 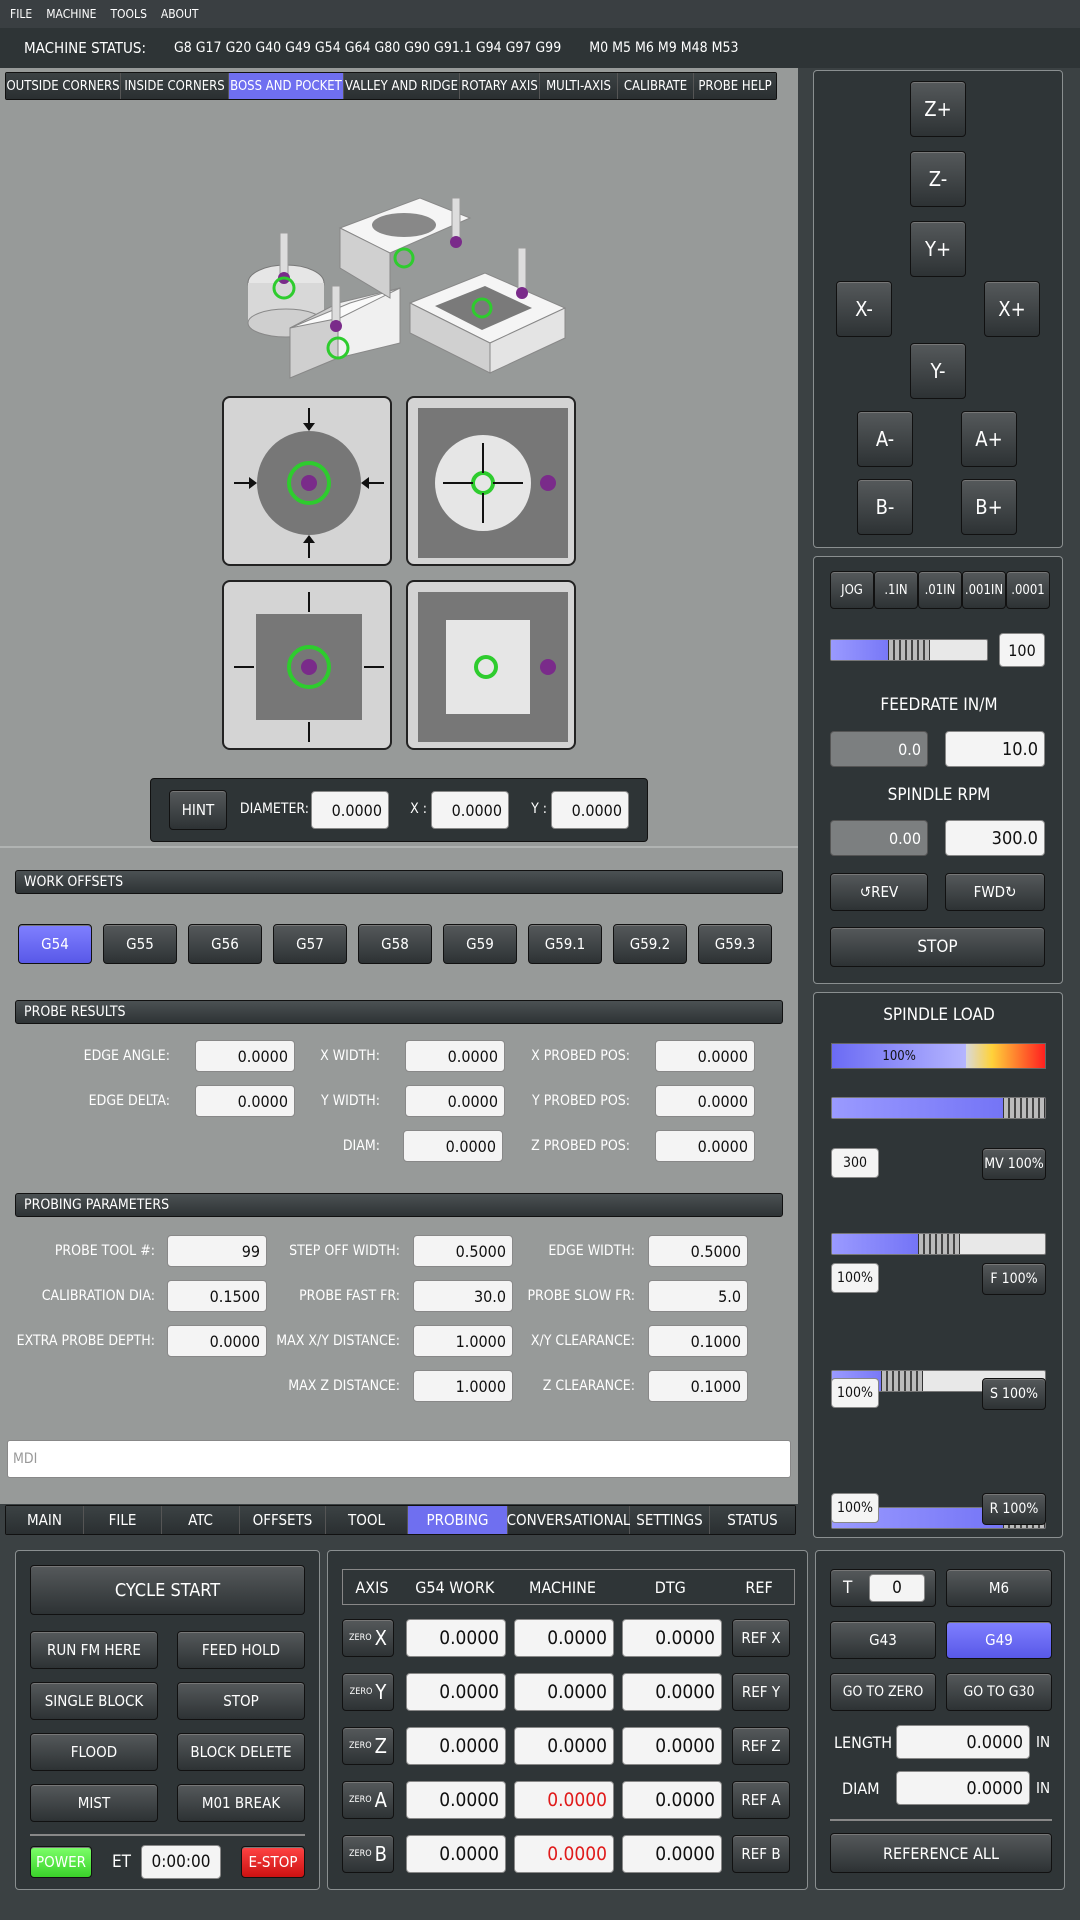 I want to click on m6-button: M6, so click(x=999, y=1588).